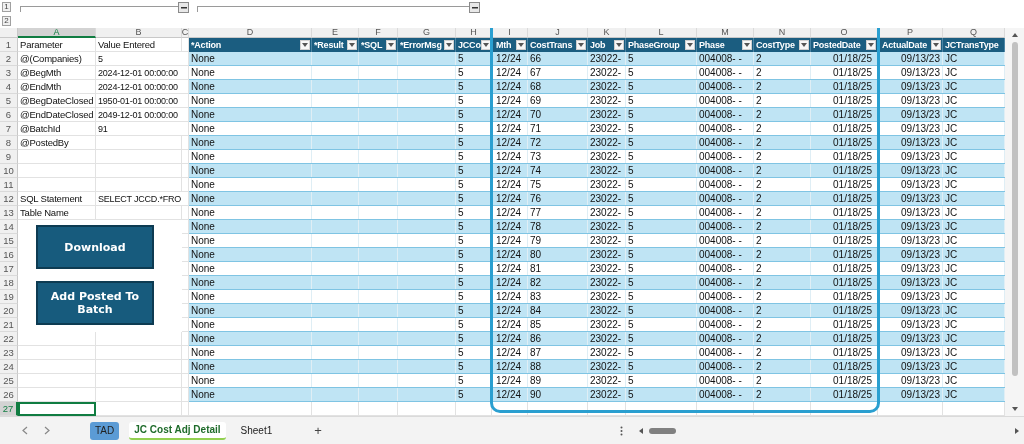  What do you see at coordinates (47, 430) in the screenshot?
I see `chevron-right-icon` at bounding box center [47, 430].